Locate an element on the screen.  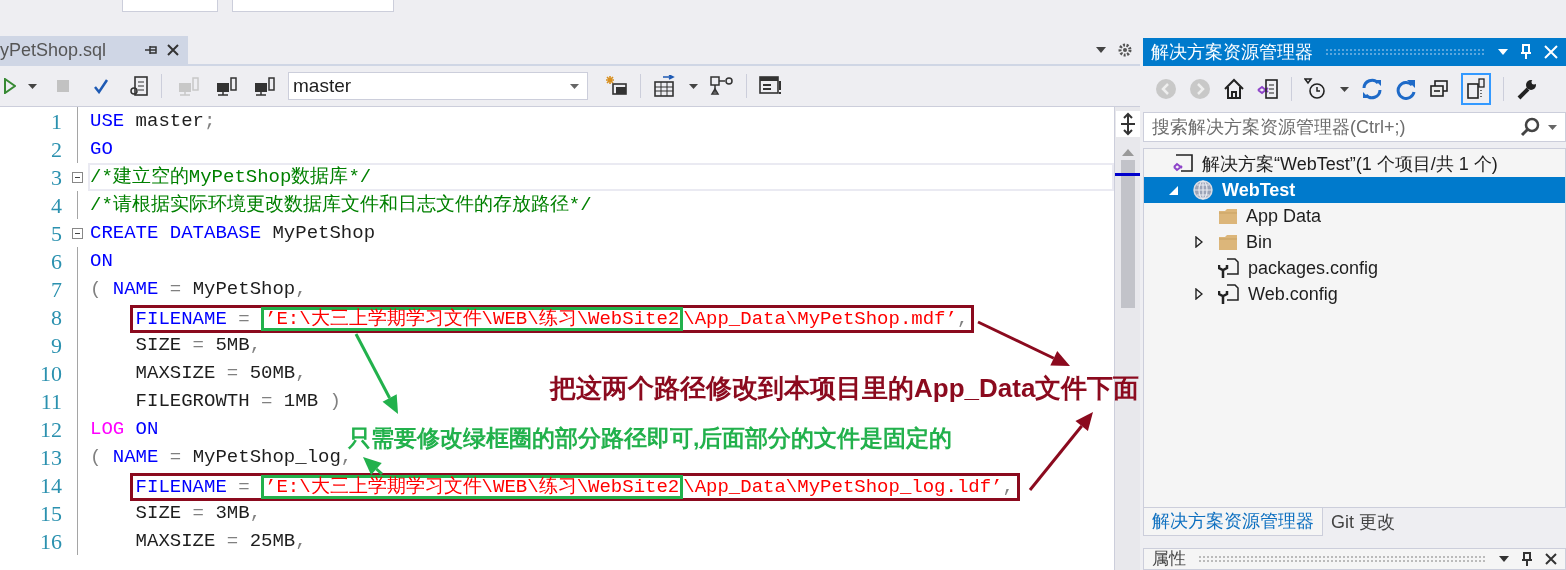
solution-icon is located at coordinates (1183, 164).